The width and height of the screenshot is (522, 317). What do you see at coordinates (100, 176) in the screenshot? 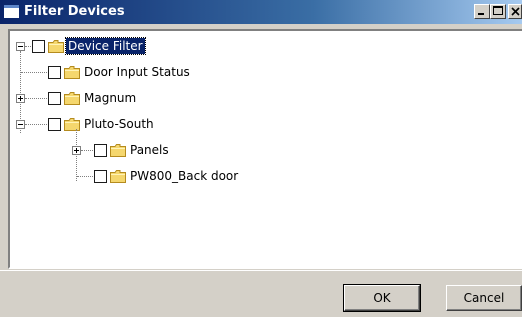
I see `checkbox-pw800-back-door` at bounding box center [100, 176].